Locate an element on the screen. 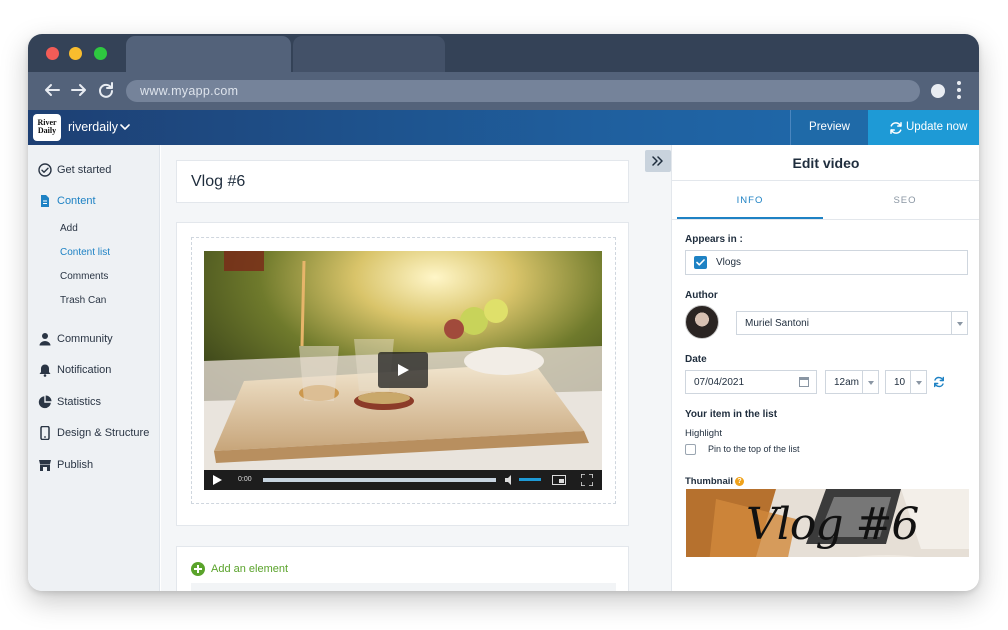  thumbnail-label-row: Thumbnail? is located at coordinates (715, 481).